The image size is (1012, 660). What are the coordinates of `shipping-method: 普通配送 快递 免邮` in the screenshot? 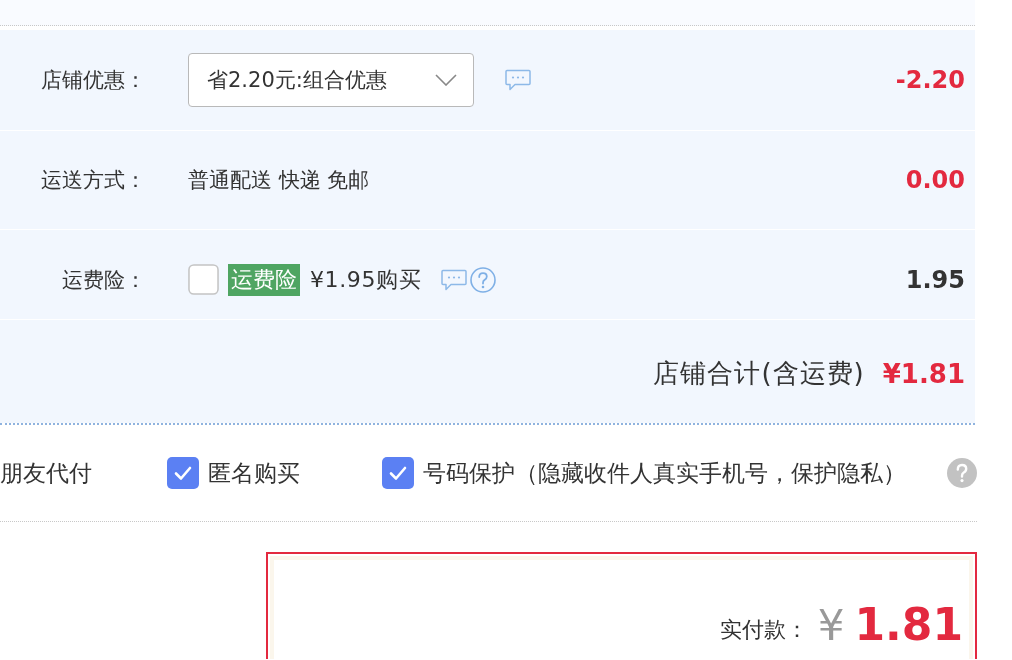 It's located at (279, 180).